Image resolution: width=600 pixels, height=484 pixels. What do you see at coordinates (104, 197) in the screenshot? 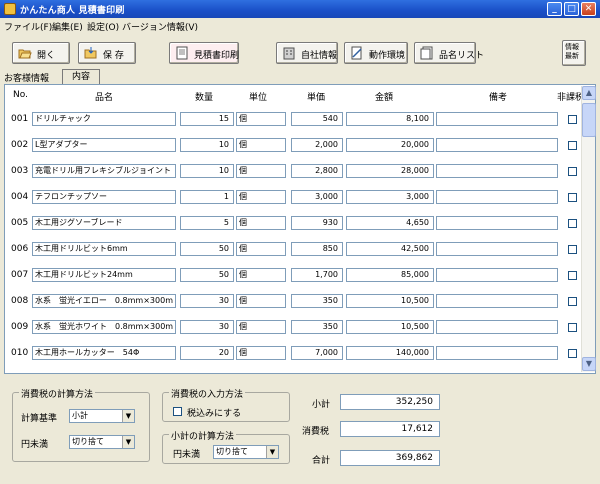
I see `item-name-input: テフロンチップソー` at bounding box center [104, 197].